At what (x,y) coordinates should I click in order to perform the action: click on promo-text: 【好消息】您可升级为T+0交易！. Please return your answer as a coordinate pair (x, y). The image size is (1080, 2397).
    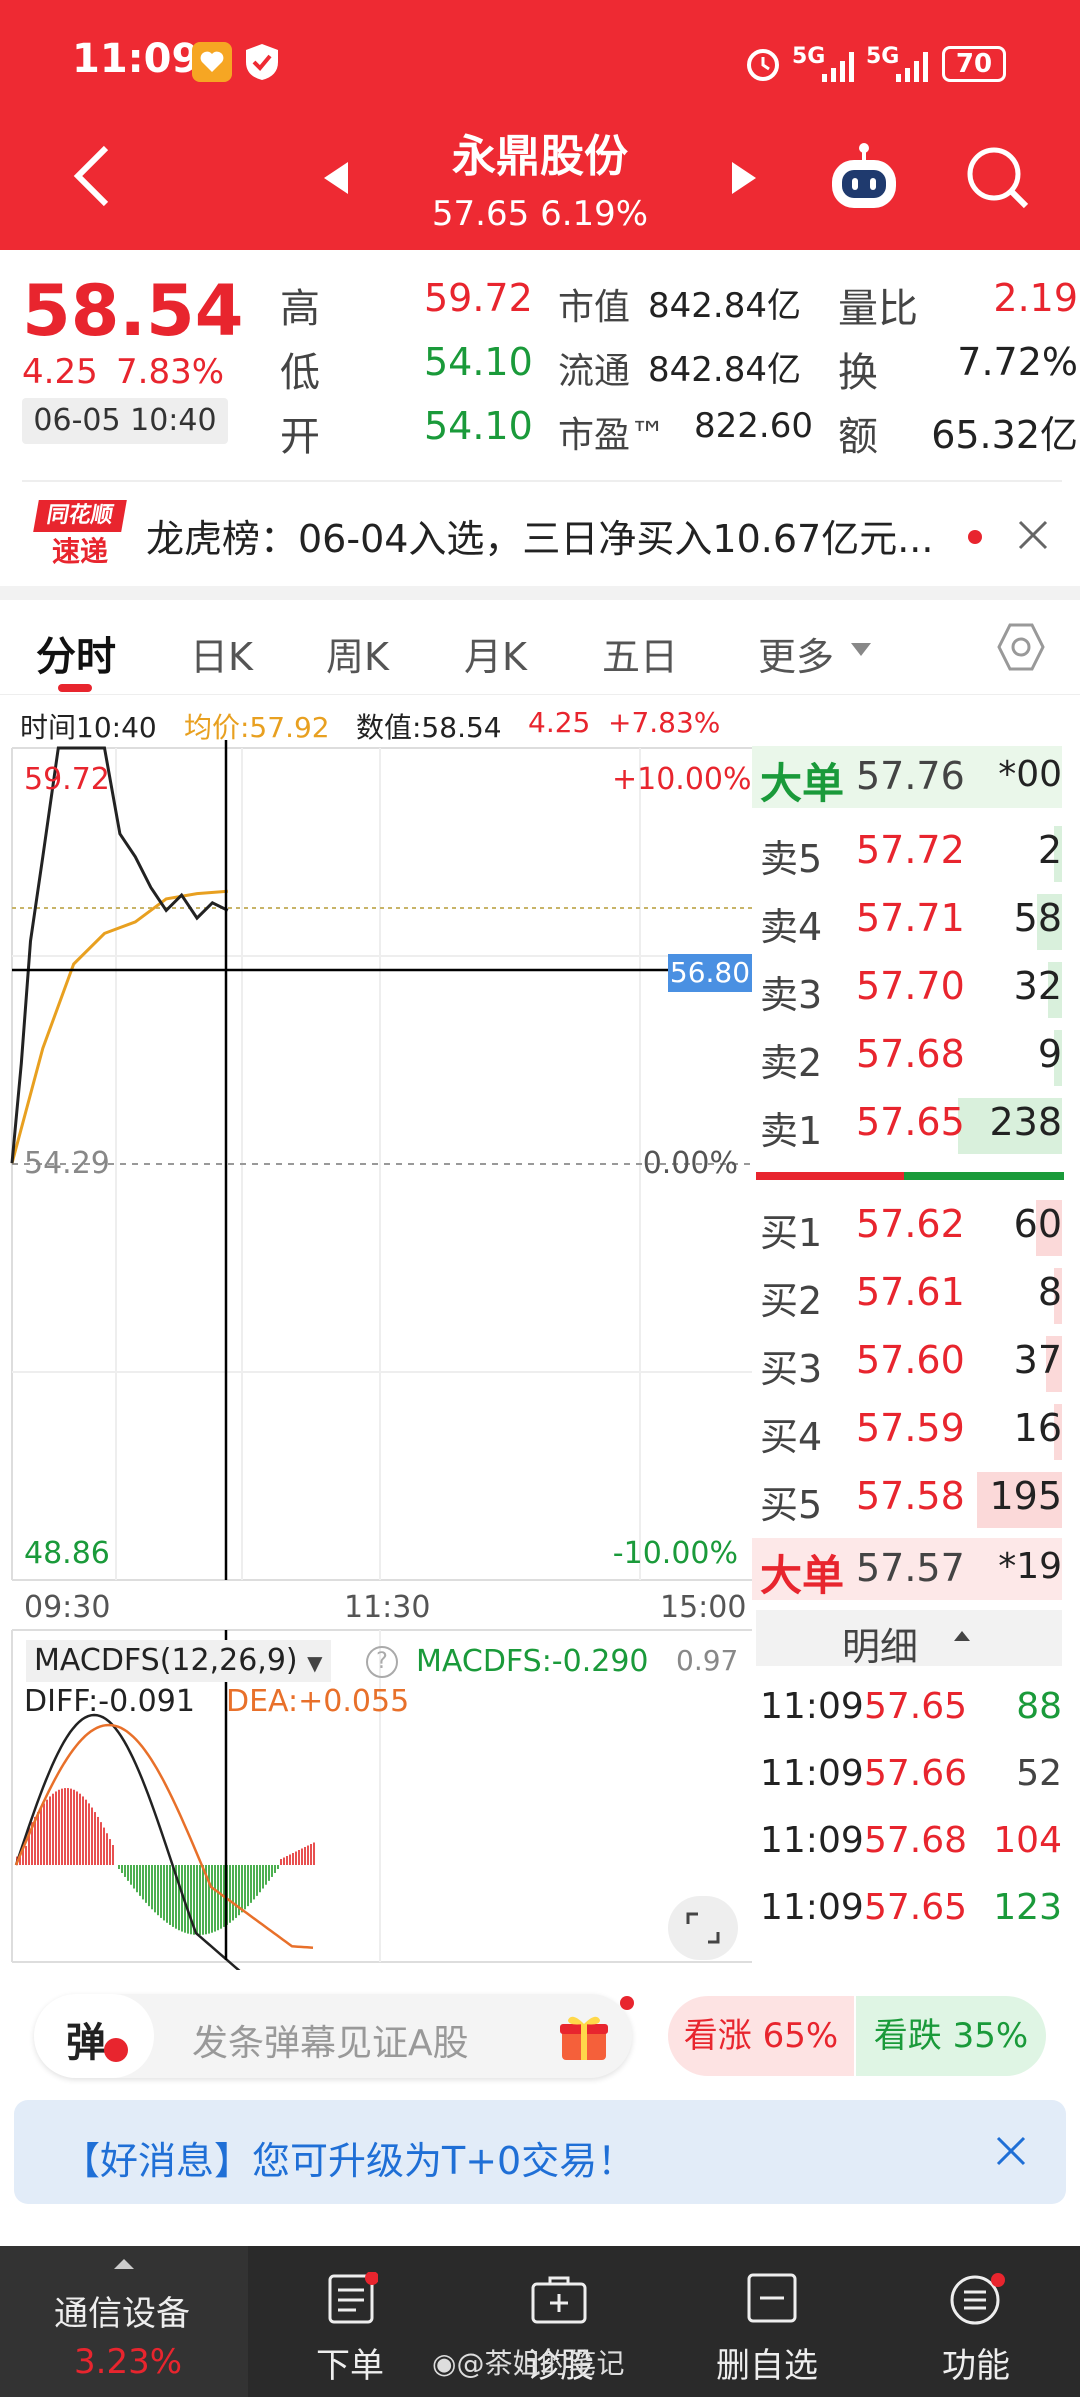
    Looking at the image, I should click on (348, 2157).